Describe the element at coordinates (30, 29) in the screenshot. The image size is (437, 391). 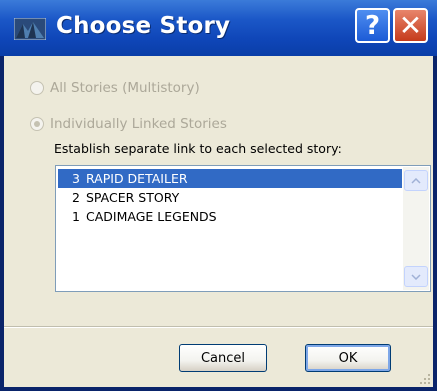
I see `app-icon` at that location.